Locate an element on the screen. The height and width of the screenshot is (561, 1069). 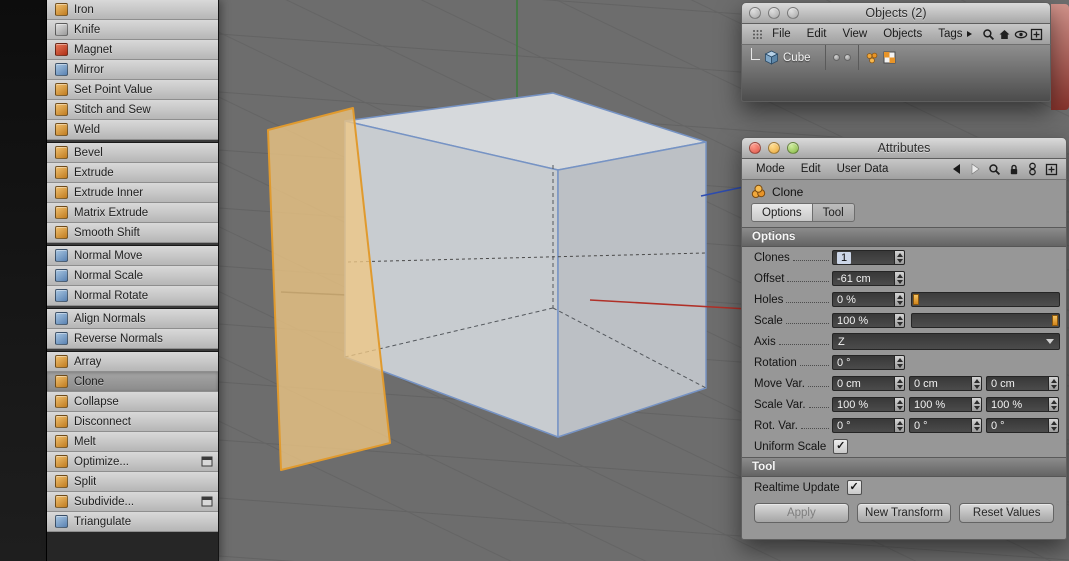
checkbox-realtime-update: ✓ is located at coordinates (854, 487).